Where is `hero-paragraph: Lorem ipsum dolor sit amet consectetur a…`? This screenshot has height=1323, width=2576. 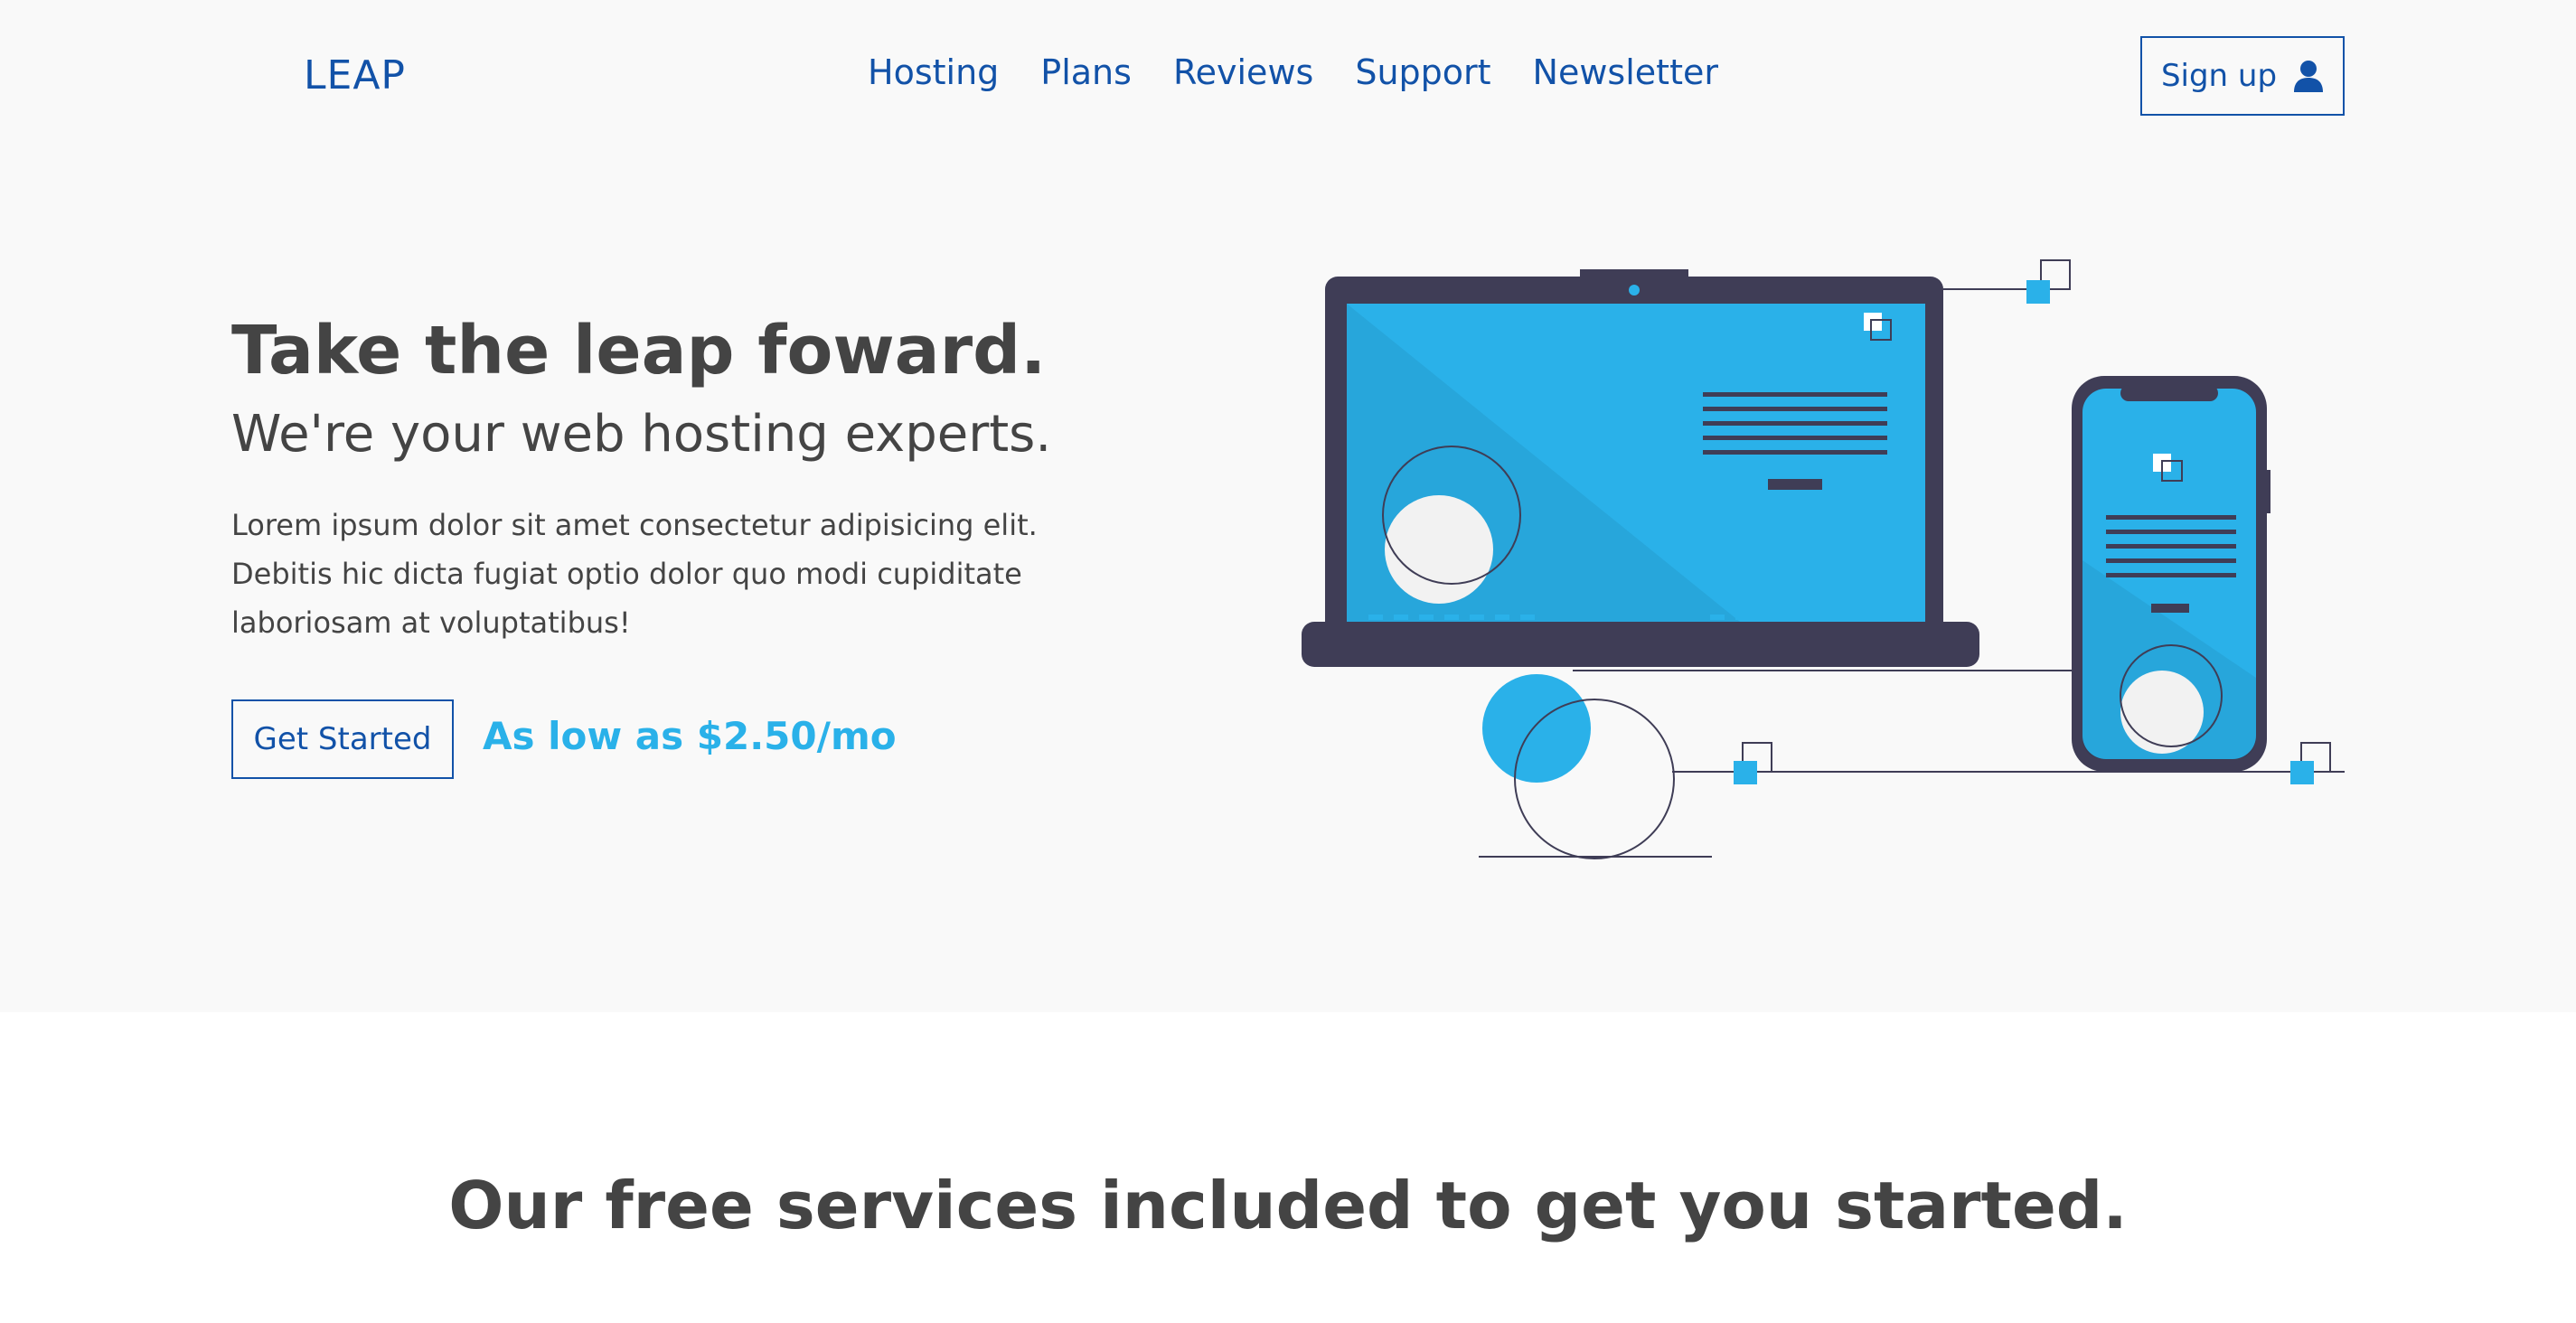 hero-paragraph: Lorem ipsum dolor sit amet consectetur a… is located at coordinates (635, 574).